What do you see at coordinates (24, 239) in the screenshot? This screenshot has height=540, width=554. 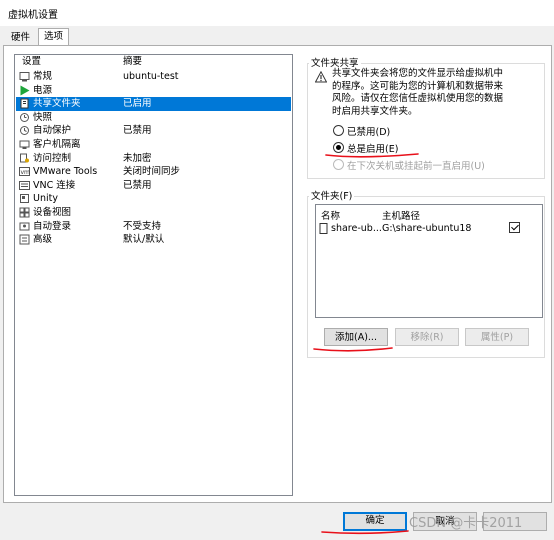 I see `advanced-icon` at bounding box center [24, 239].